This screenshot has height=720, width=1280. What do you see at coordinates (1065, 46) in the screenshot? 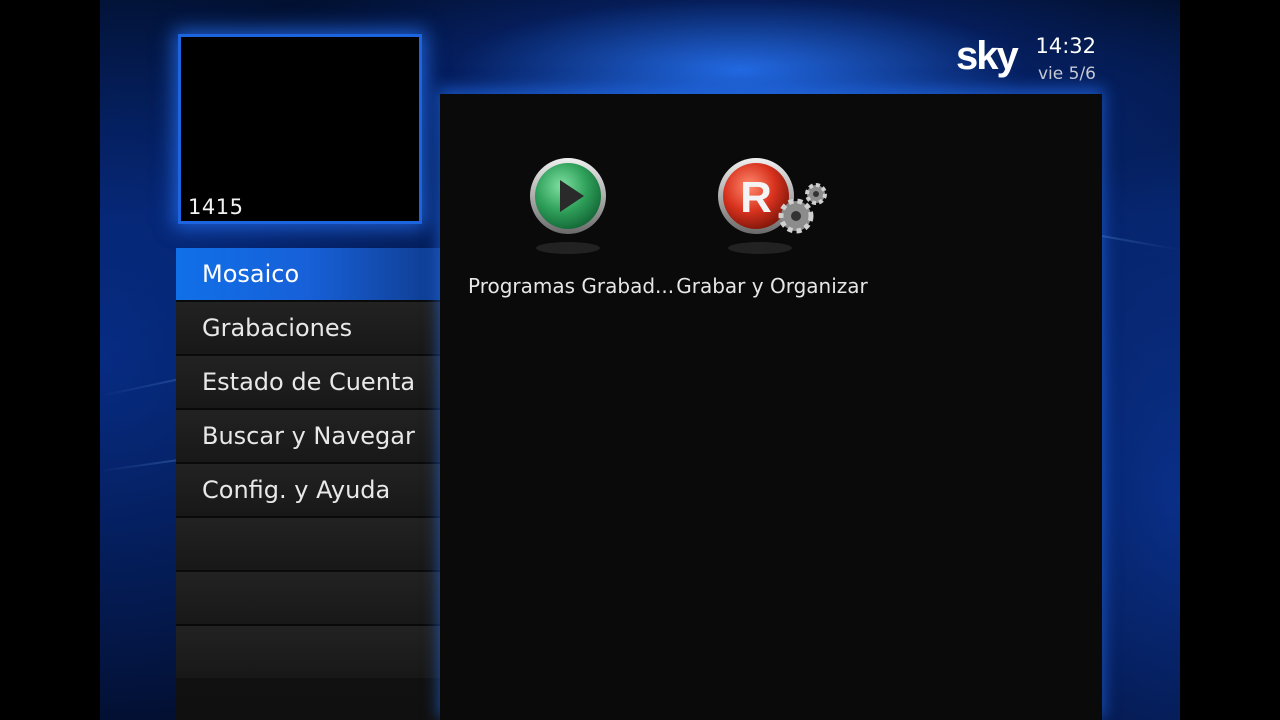
I see `clock-time: 14:32` at bounding box center [1065, 46].